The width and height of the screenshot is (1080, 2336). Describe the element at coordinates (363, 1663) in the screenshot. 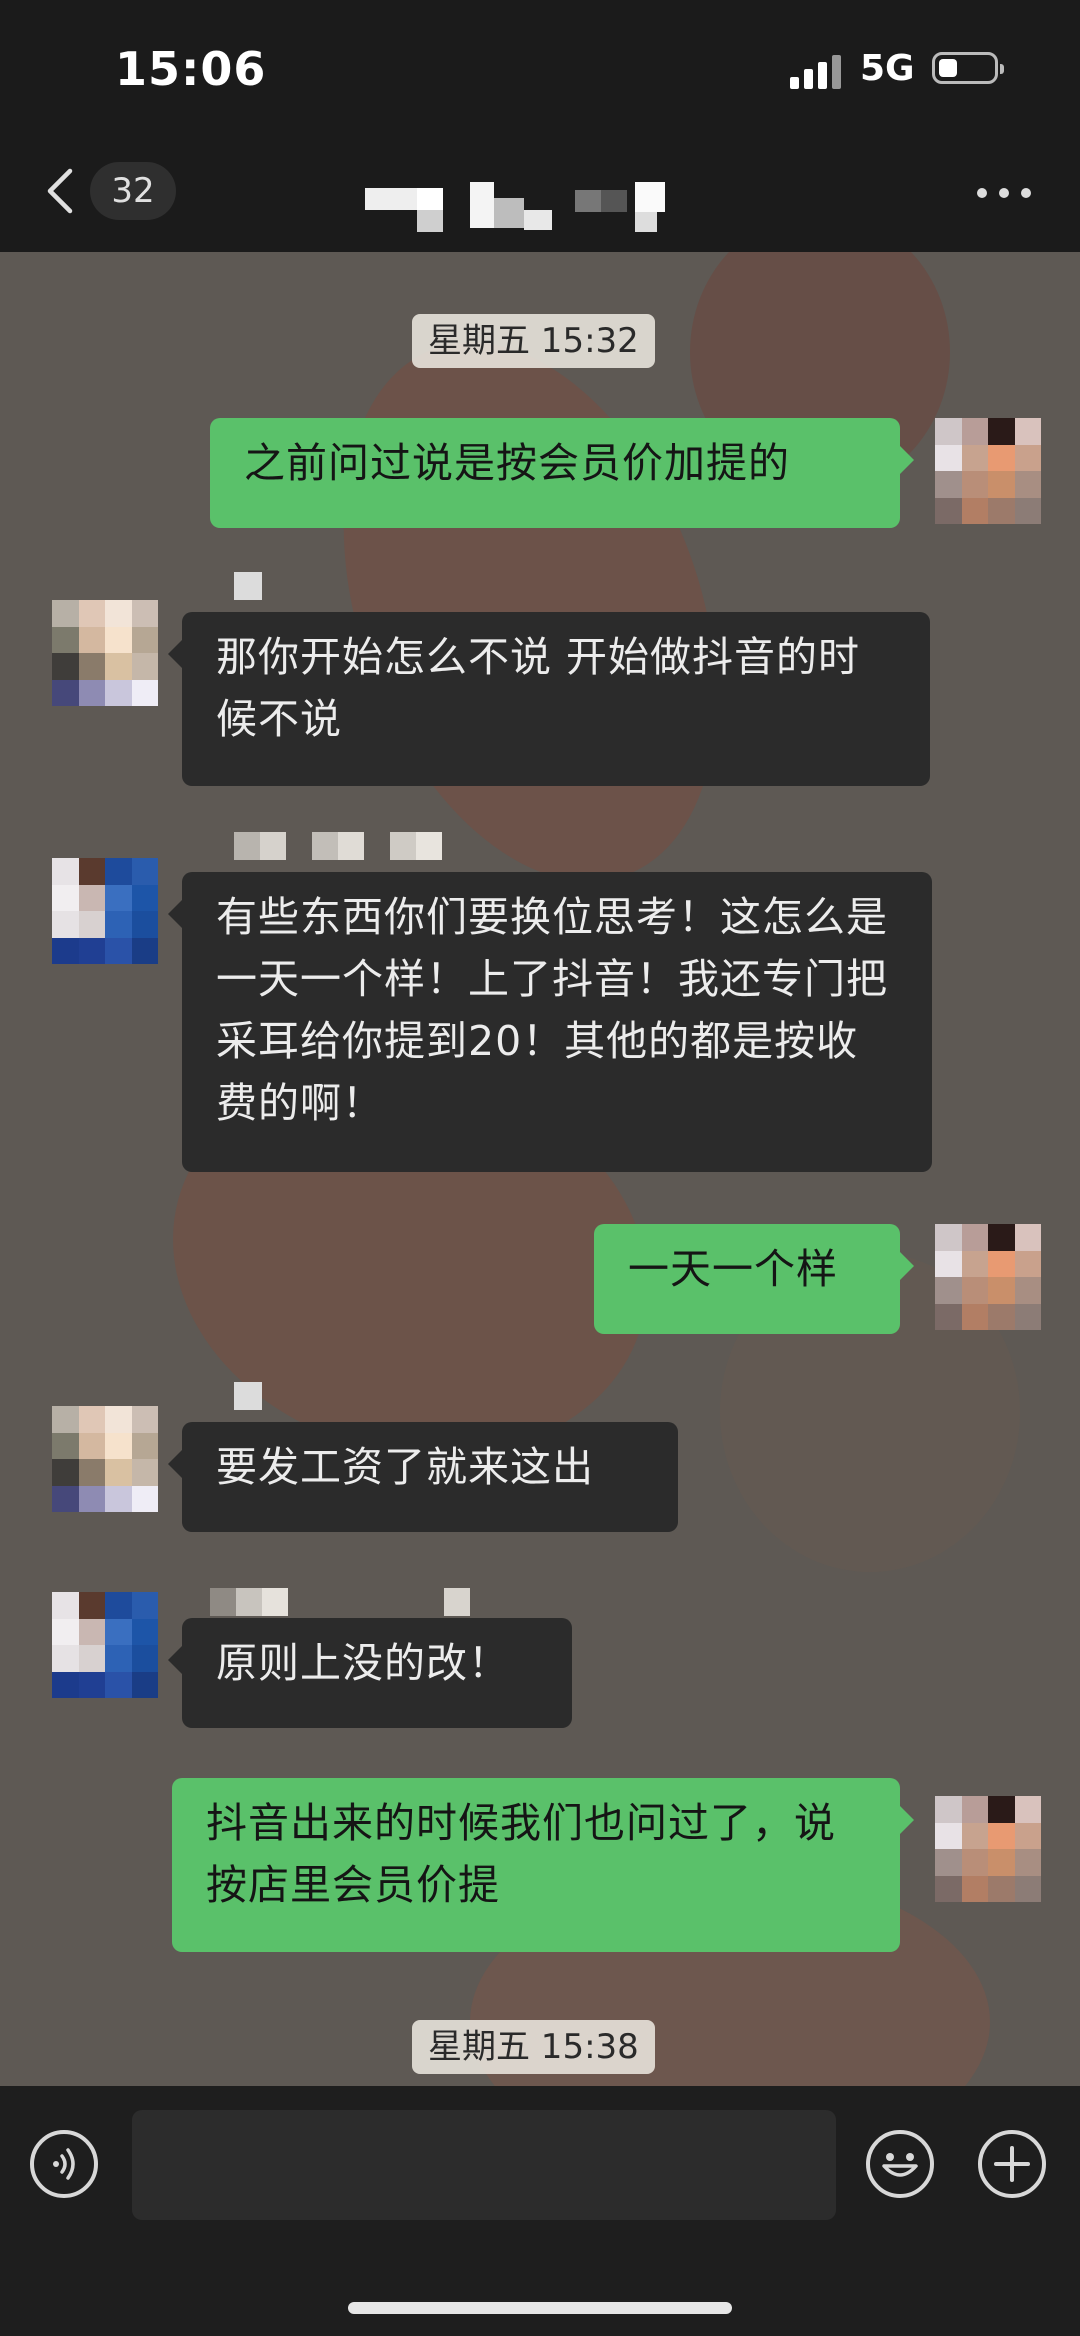

I see `message-text: 原则上没的改！` at that location.